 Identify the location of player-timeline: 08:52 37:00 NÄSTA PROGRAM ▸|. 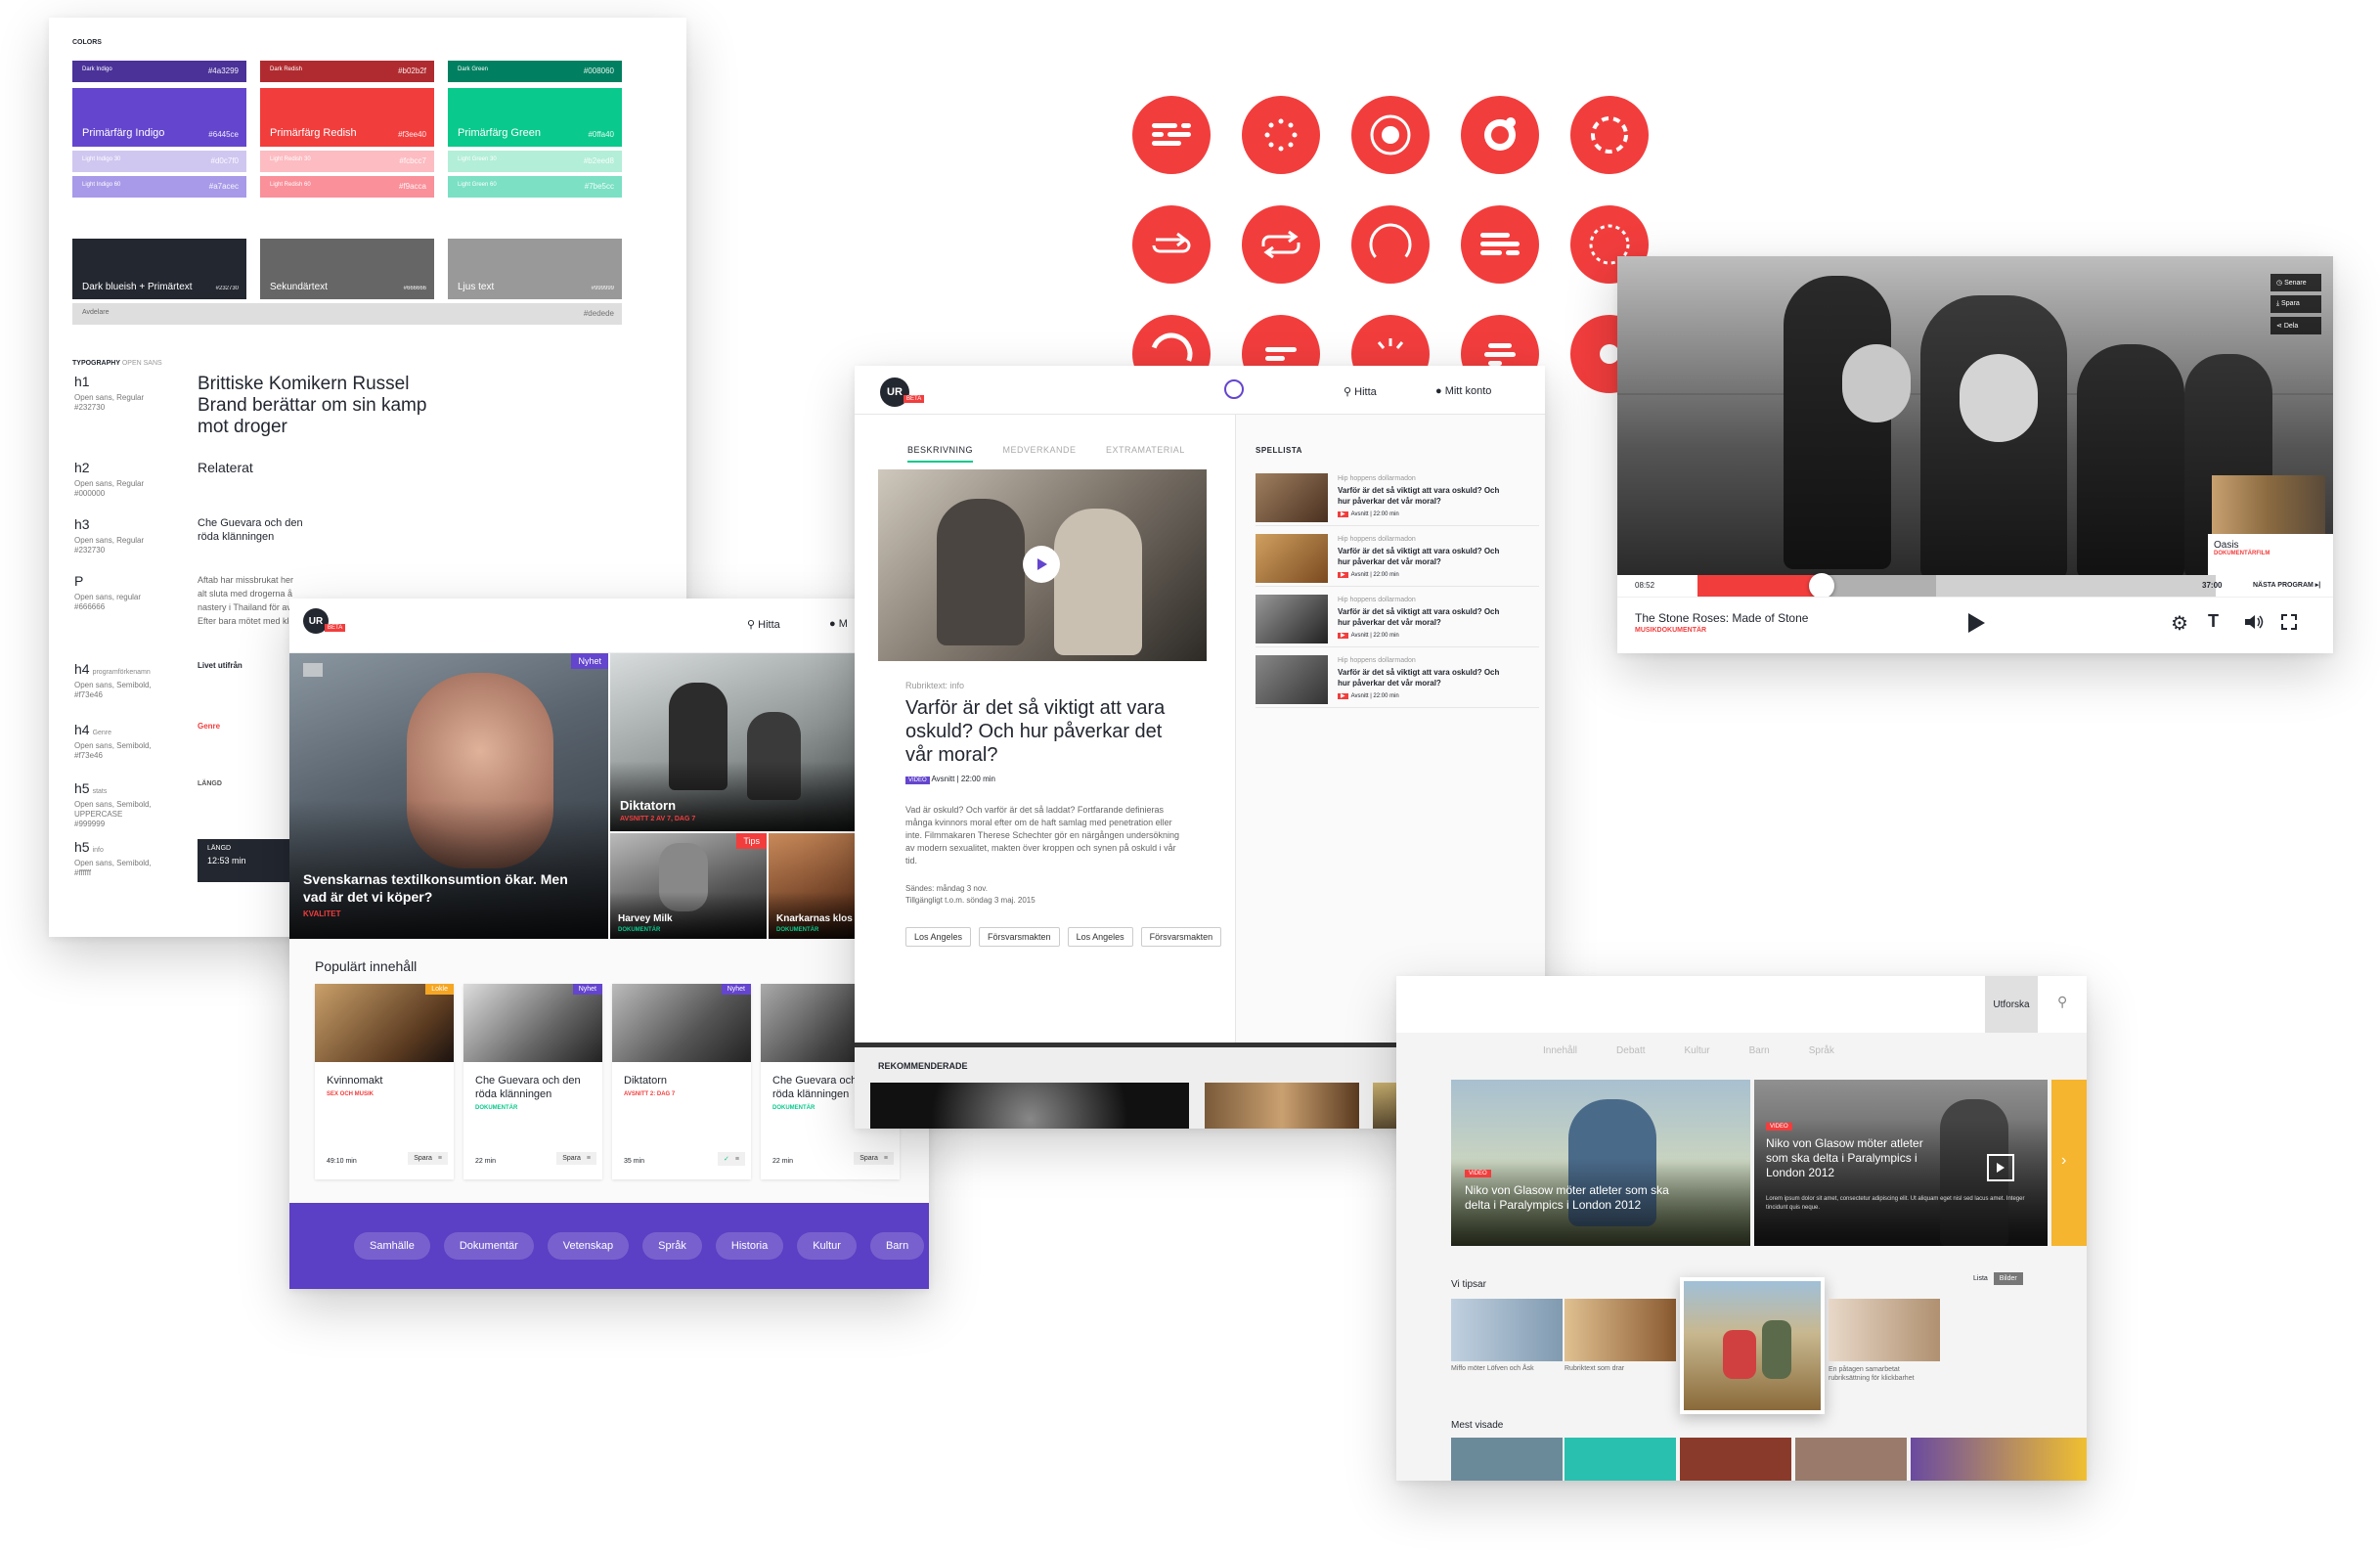
(1975, 586).